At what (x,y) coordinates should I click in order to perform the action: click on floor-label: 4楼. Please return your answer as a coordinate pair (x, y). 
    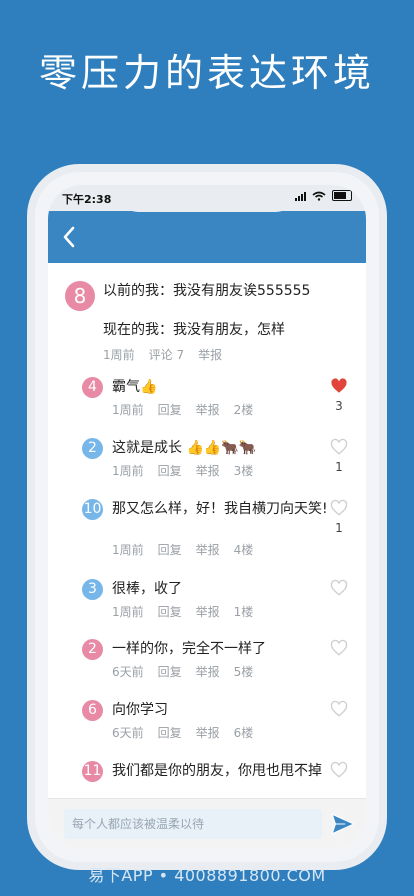
    Looking at the image, I should click on (243, 550).